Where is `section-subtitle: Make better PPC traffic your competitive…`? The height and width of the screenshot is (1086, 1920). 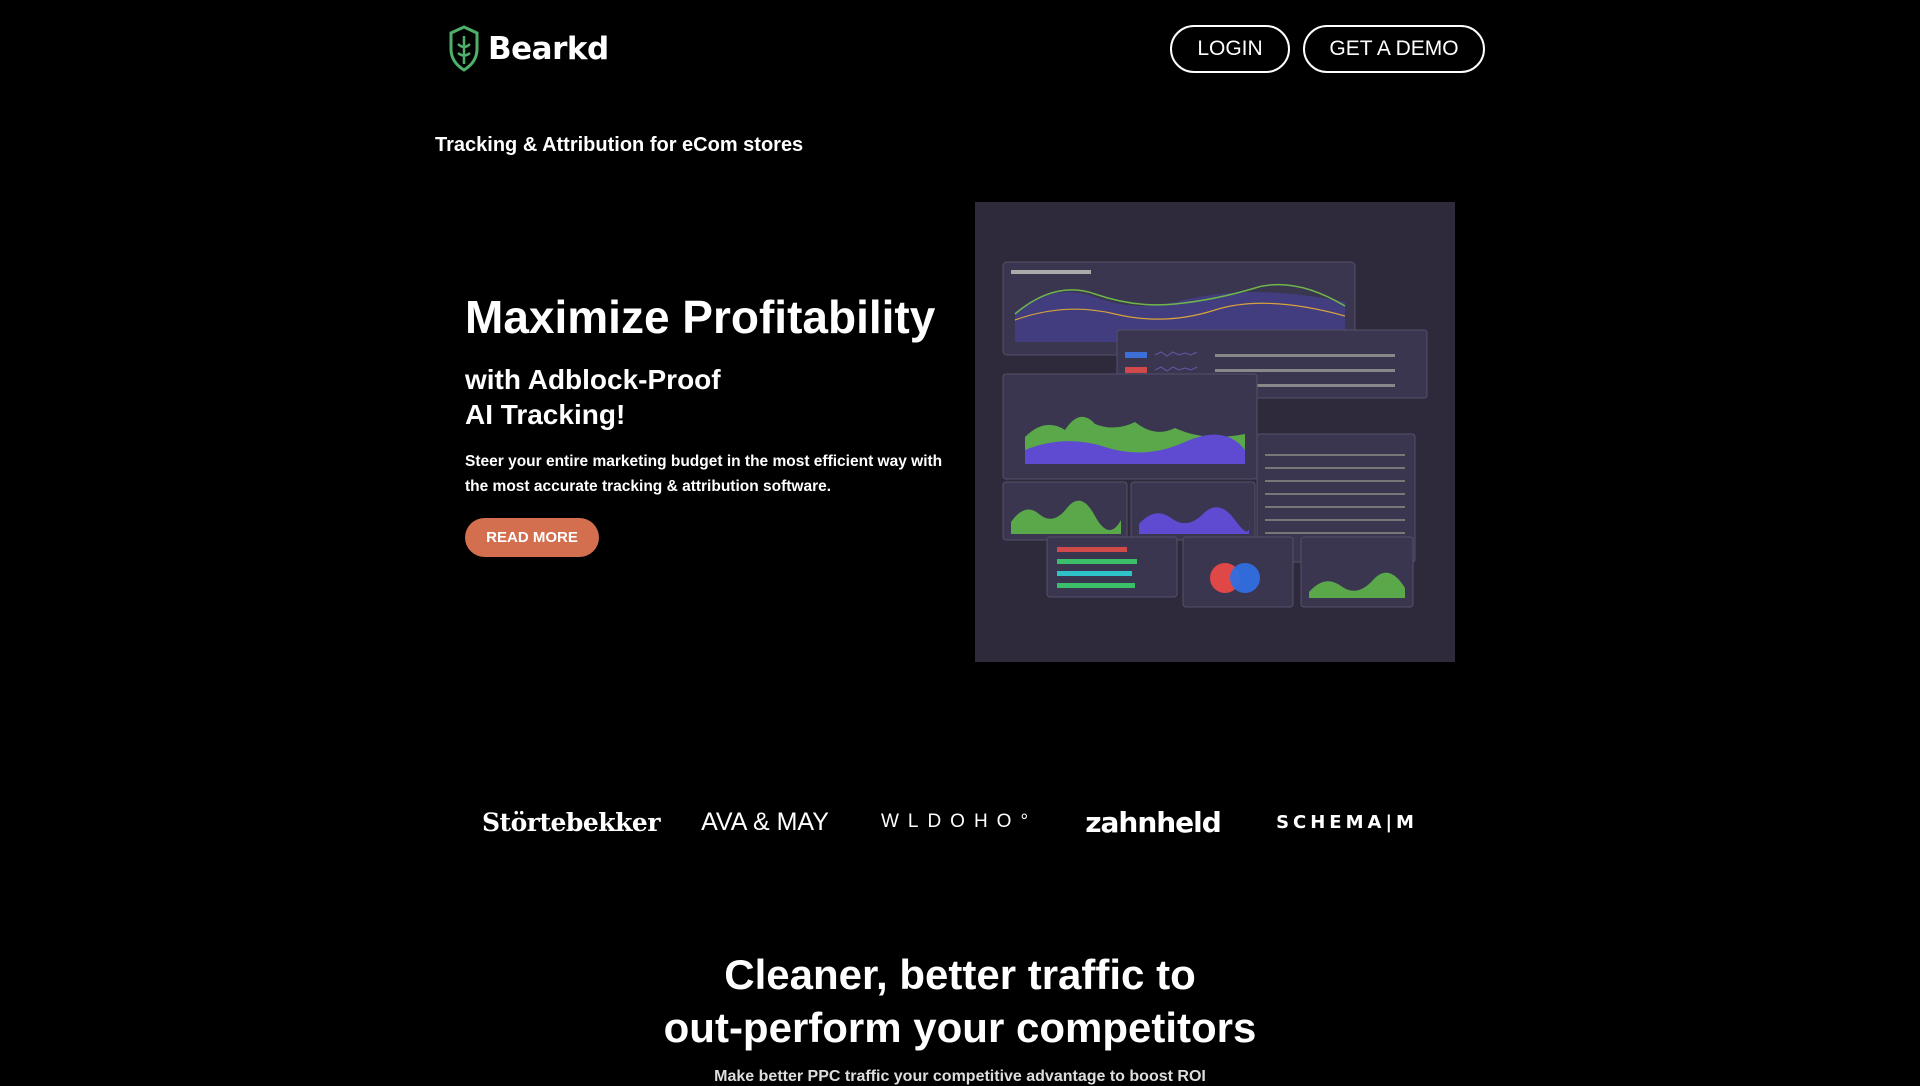 section-subtitle: Make better PPC traffic your competitive… is located at coordinates (960, 1076).